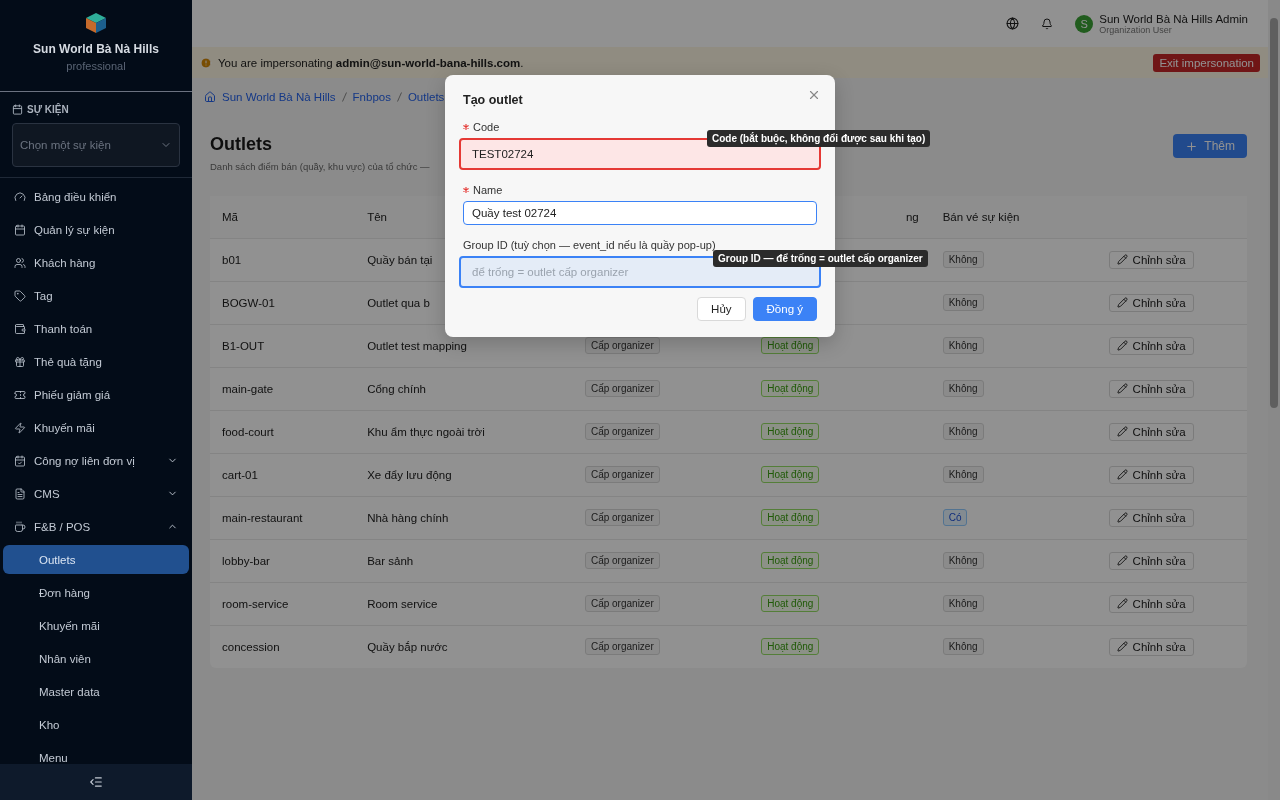 The image size is (1280, 800). I want to click on nav-item: Quản lý sự kiện, so click(96, 229).